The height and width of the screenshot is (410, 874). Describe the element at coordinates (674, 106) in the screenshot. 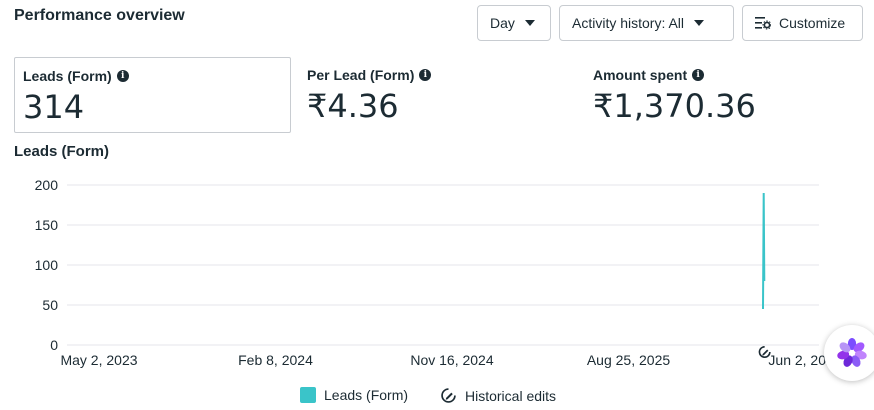

I see `metric-value: ₹1,370.36` at that location.